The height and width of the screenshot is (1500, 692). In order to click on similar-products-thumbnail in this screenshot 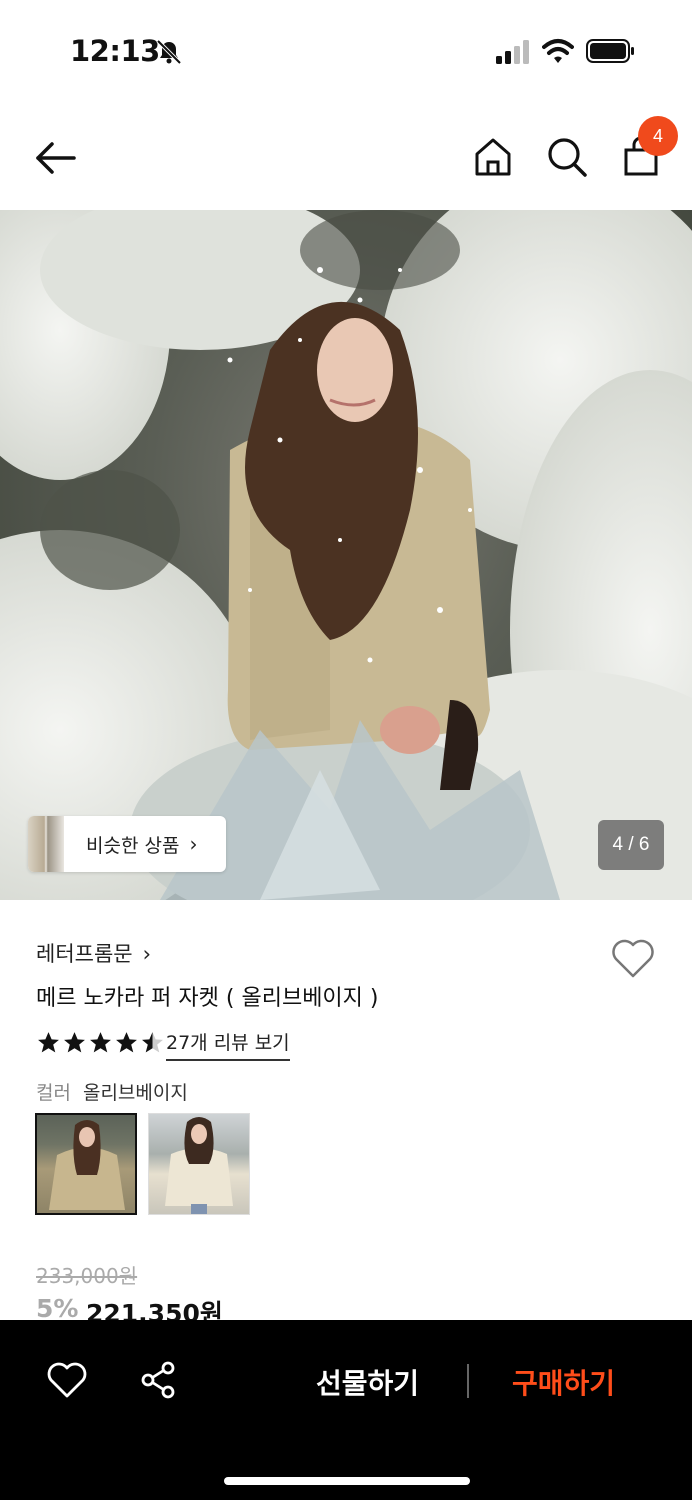, I will do `click(46, 844)`.